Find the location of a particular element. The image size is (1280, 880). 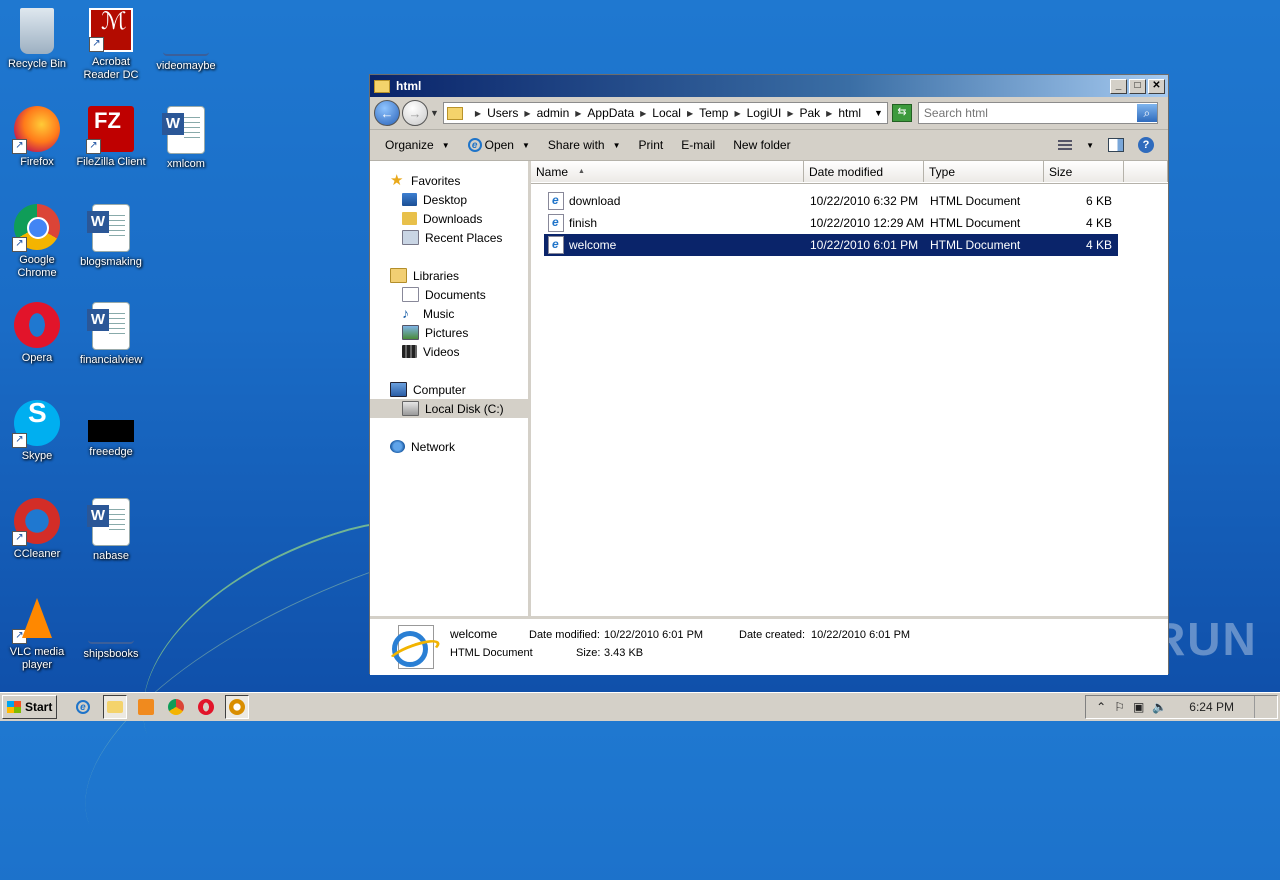

new-folder-button: New folder is located at coordinates (761, 145).